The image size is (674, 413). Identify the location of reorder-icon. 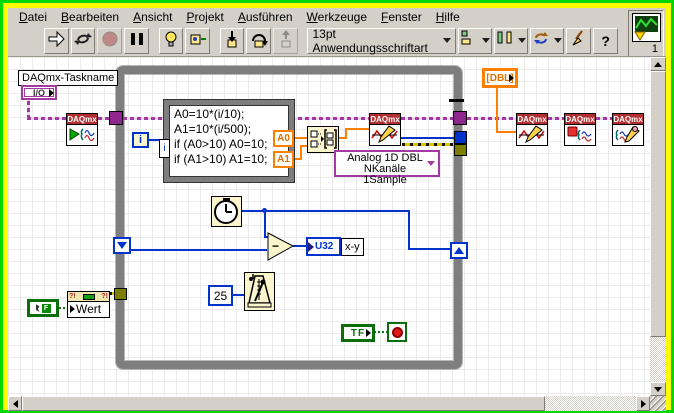
(541, 40).